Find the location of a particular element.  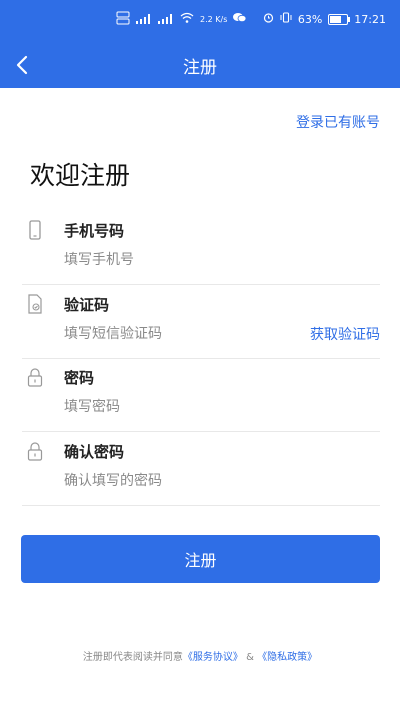

phone-icon is located at coordinates (35, 230).